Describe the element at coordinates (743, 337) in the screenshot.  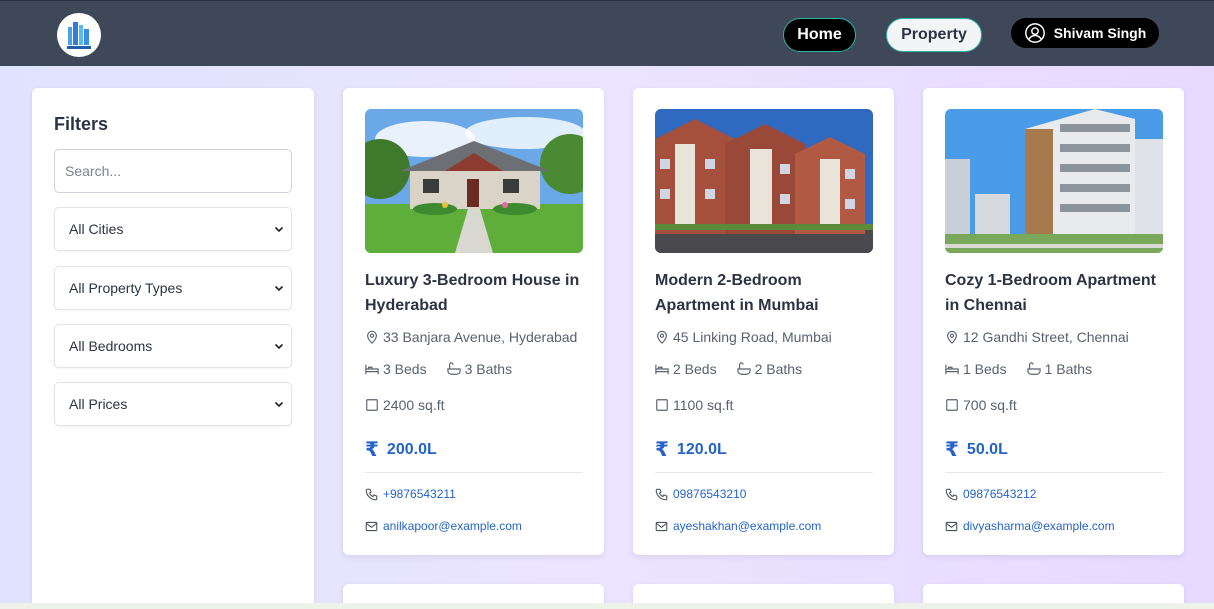
I see `property-address: 45 Linking Road, Mumbai` at that location.